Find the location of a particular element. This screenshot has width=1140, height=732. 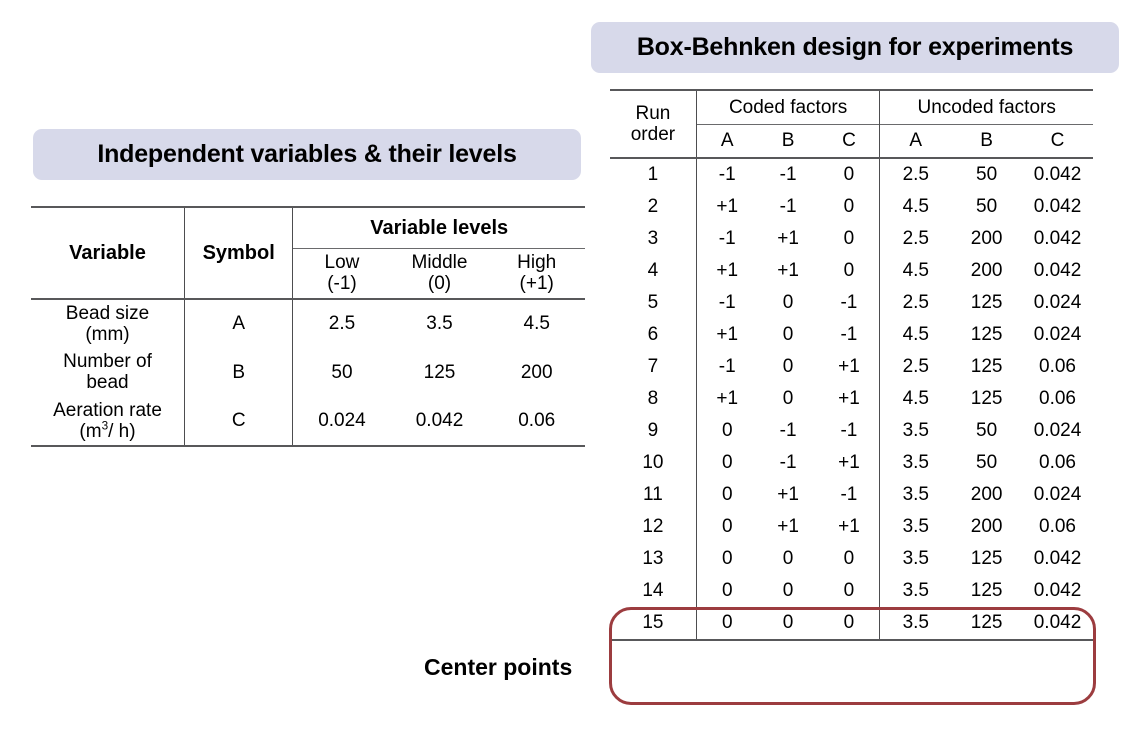

table-row: Aeration rate (m3/ h) C 0.024 0.042 0.06 is located at coordinates (308, 422).